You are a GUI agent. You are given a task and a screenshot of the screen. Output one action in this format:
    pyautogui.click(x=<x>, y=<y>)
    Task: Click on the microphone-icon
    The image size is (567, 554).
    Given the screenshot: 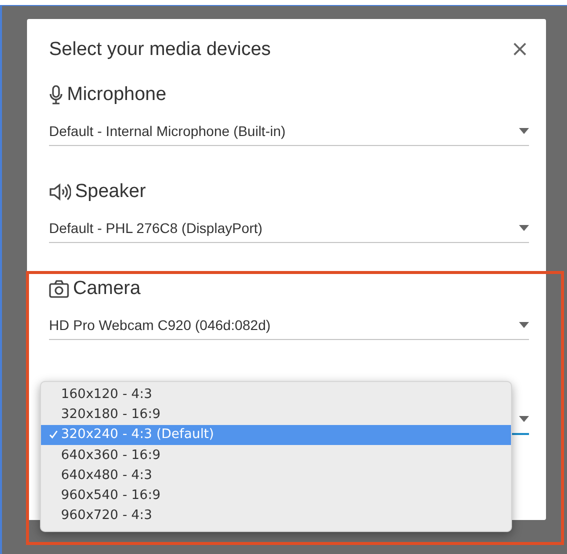 What is the action you would take?
    pyautogui.click(x=56, y=95)
    